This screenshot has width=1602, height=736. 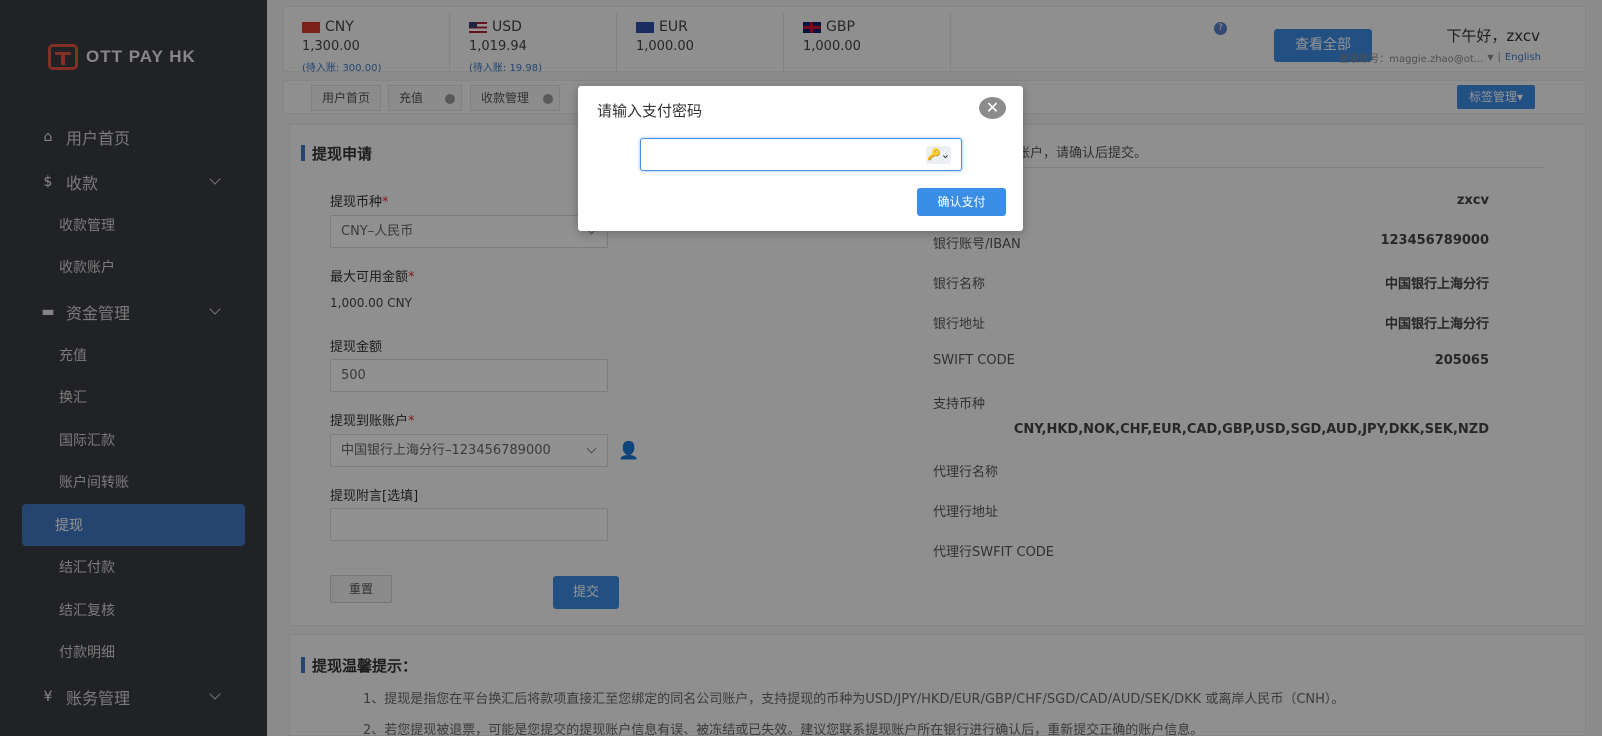 I want to click on key-icon: 🔑⌄, so click(x=938, y=155).